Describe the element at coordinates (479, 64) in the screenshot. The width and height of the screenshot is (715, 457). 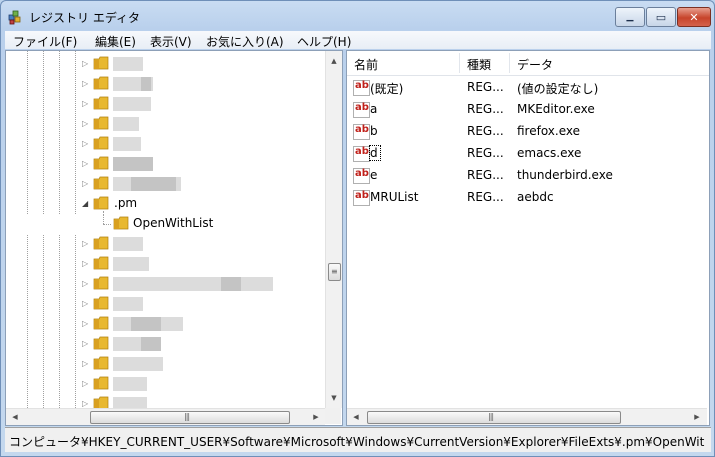
I see `column-header-type: 種類` at that location.